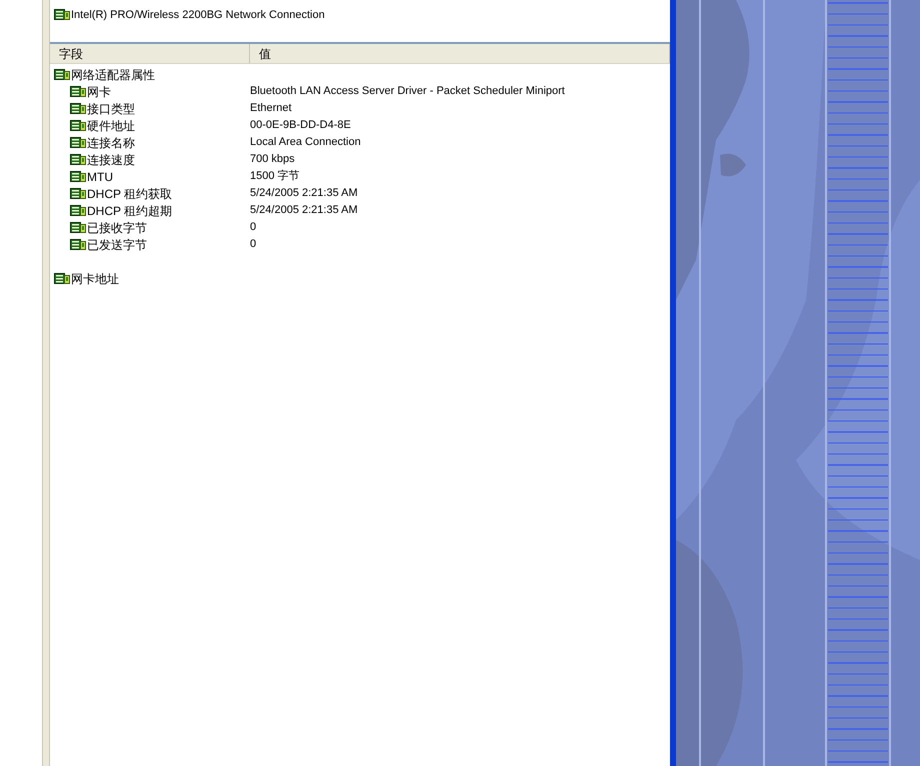 The height and width of the screenshot is (766, 920). What do you see at coordinates (95, 279) in the screenshot?
I see `field-name: 网卡地址` at bounding box center [95, 279].